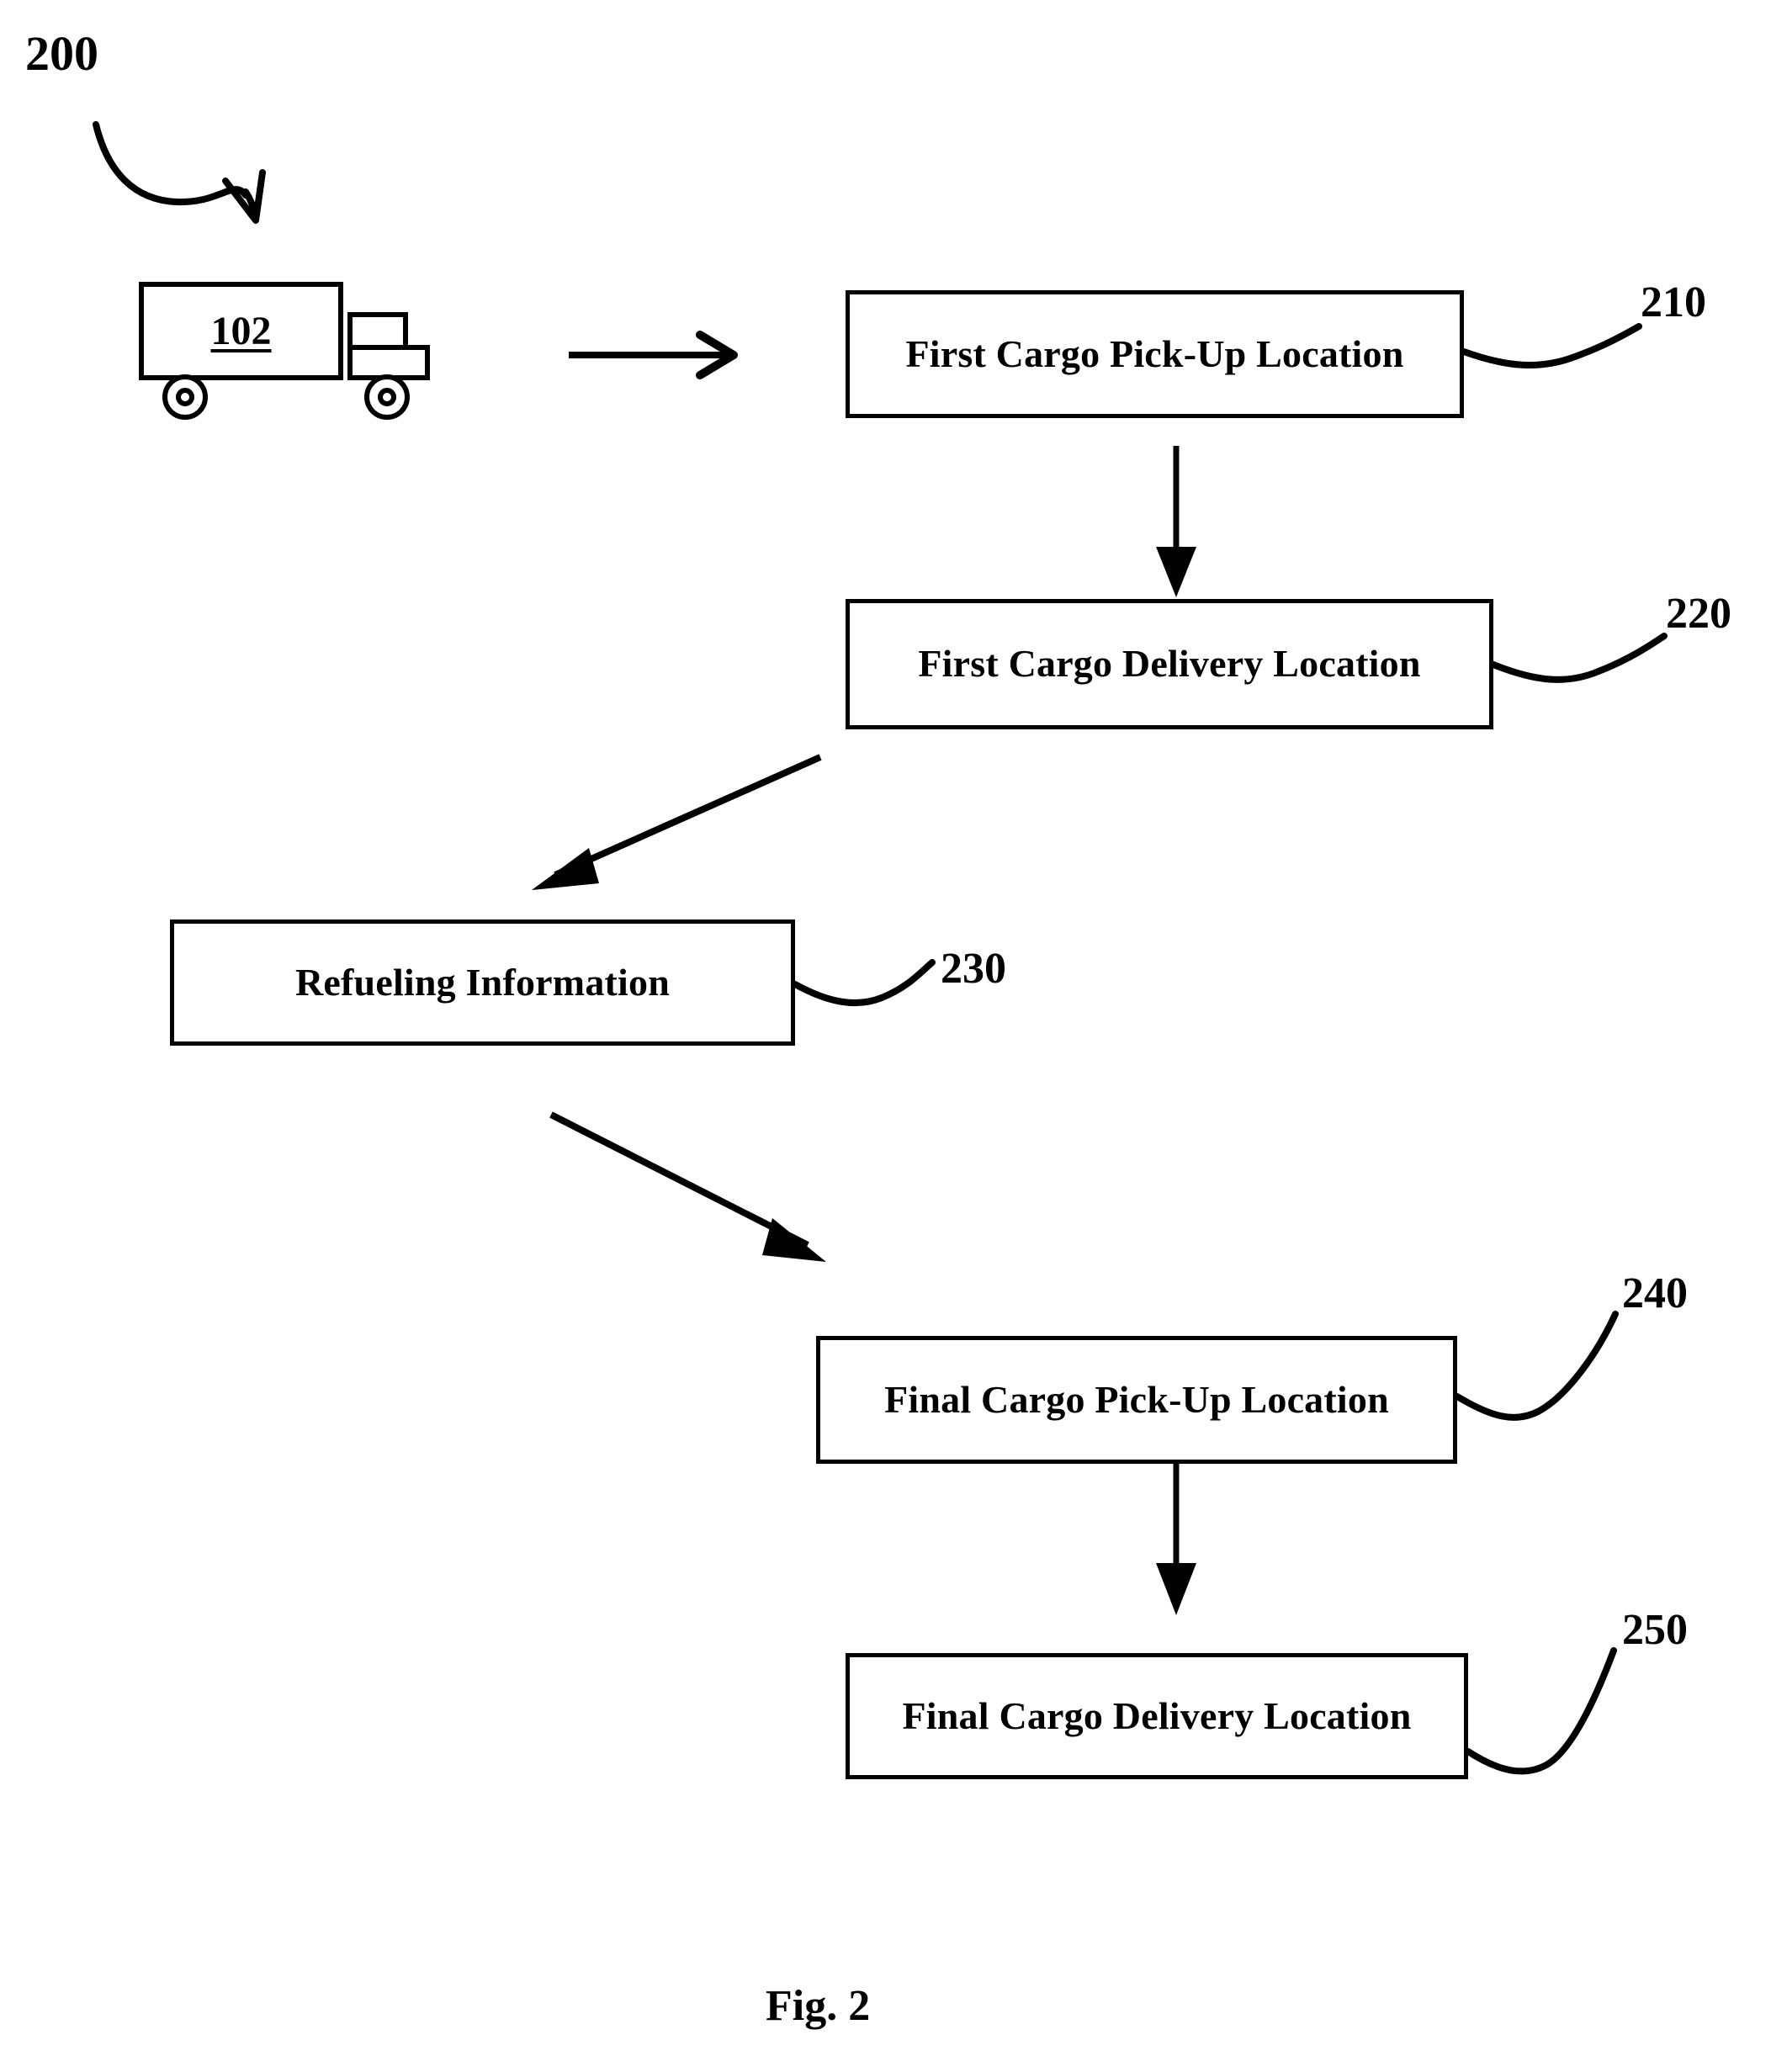 The image size is (1771, 2072). What do you see at coordinates (1673, 302) in the screenshot?
I see `ref-number-210: 210` at bounding box center [1673, 302].